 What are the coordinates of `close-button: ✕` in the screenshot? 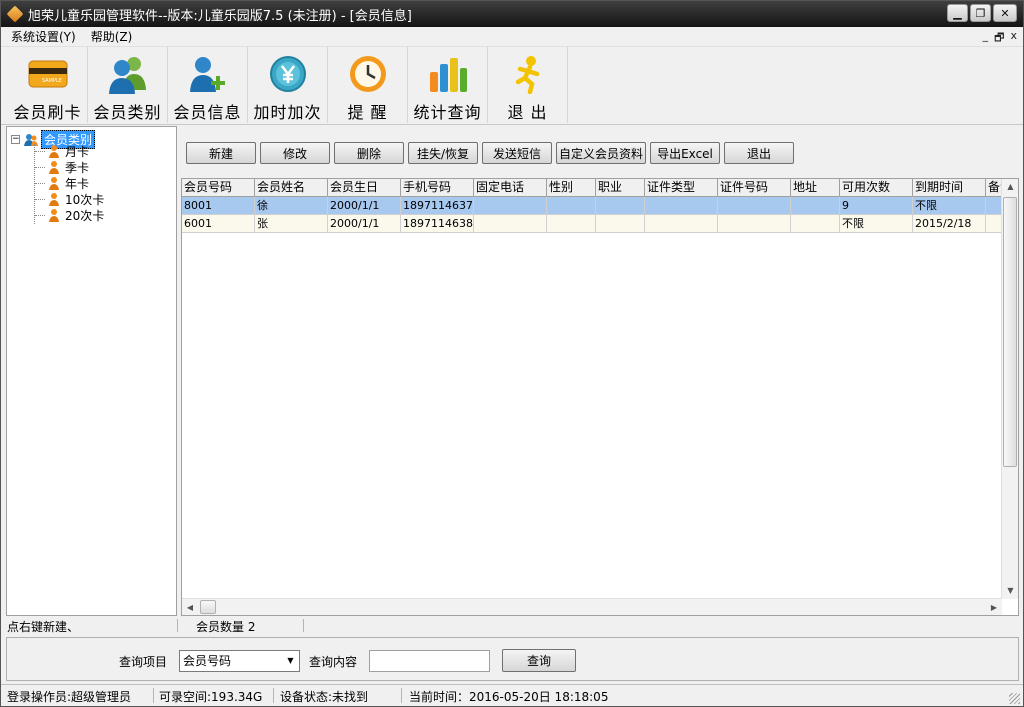 It's located at (1005, 13).